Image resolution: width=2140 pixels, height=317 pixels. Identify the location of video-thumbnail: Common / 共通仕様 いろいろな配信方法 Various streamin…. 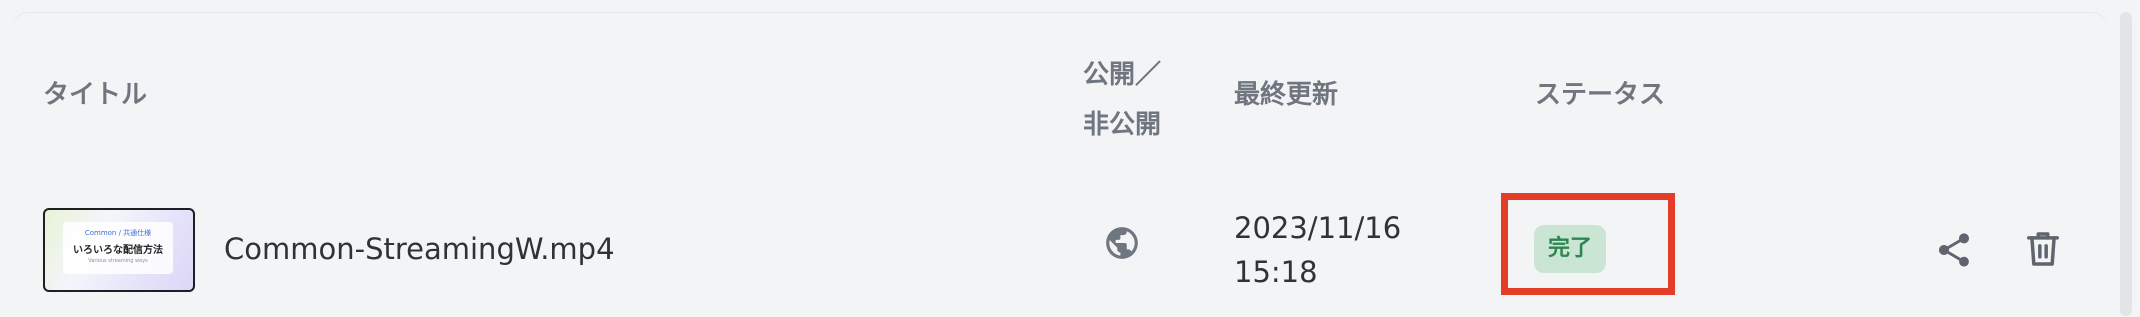
(119, 250).